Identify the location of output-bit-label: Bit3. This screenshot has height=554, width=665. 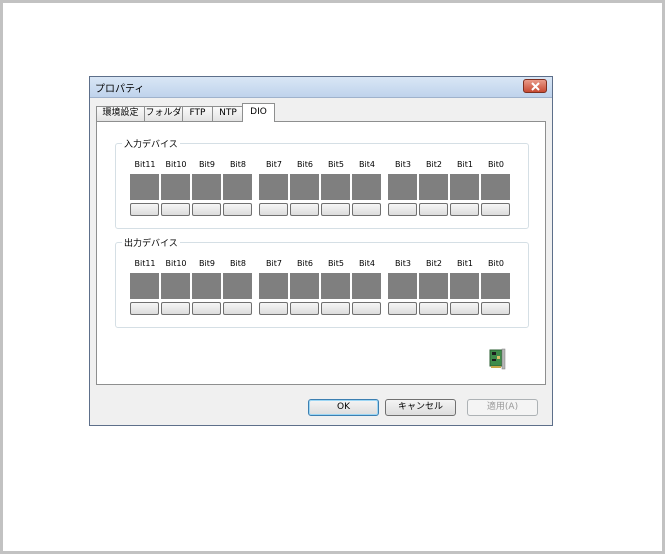
(403, 263).